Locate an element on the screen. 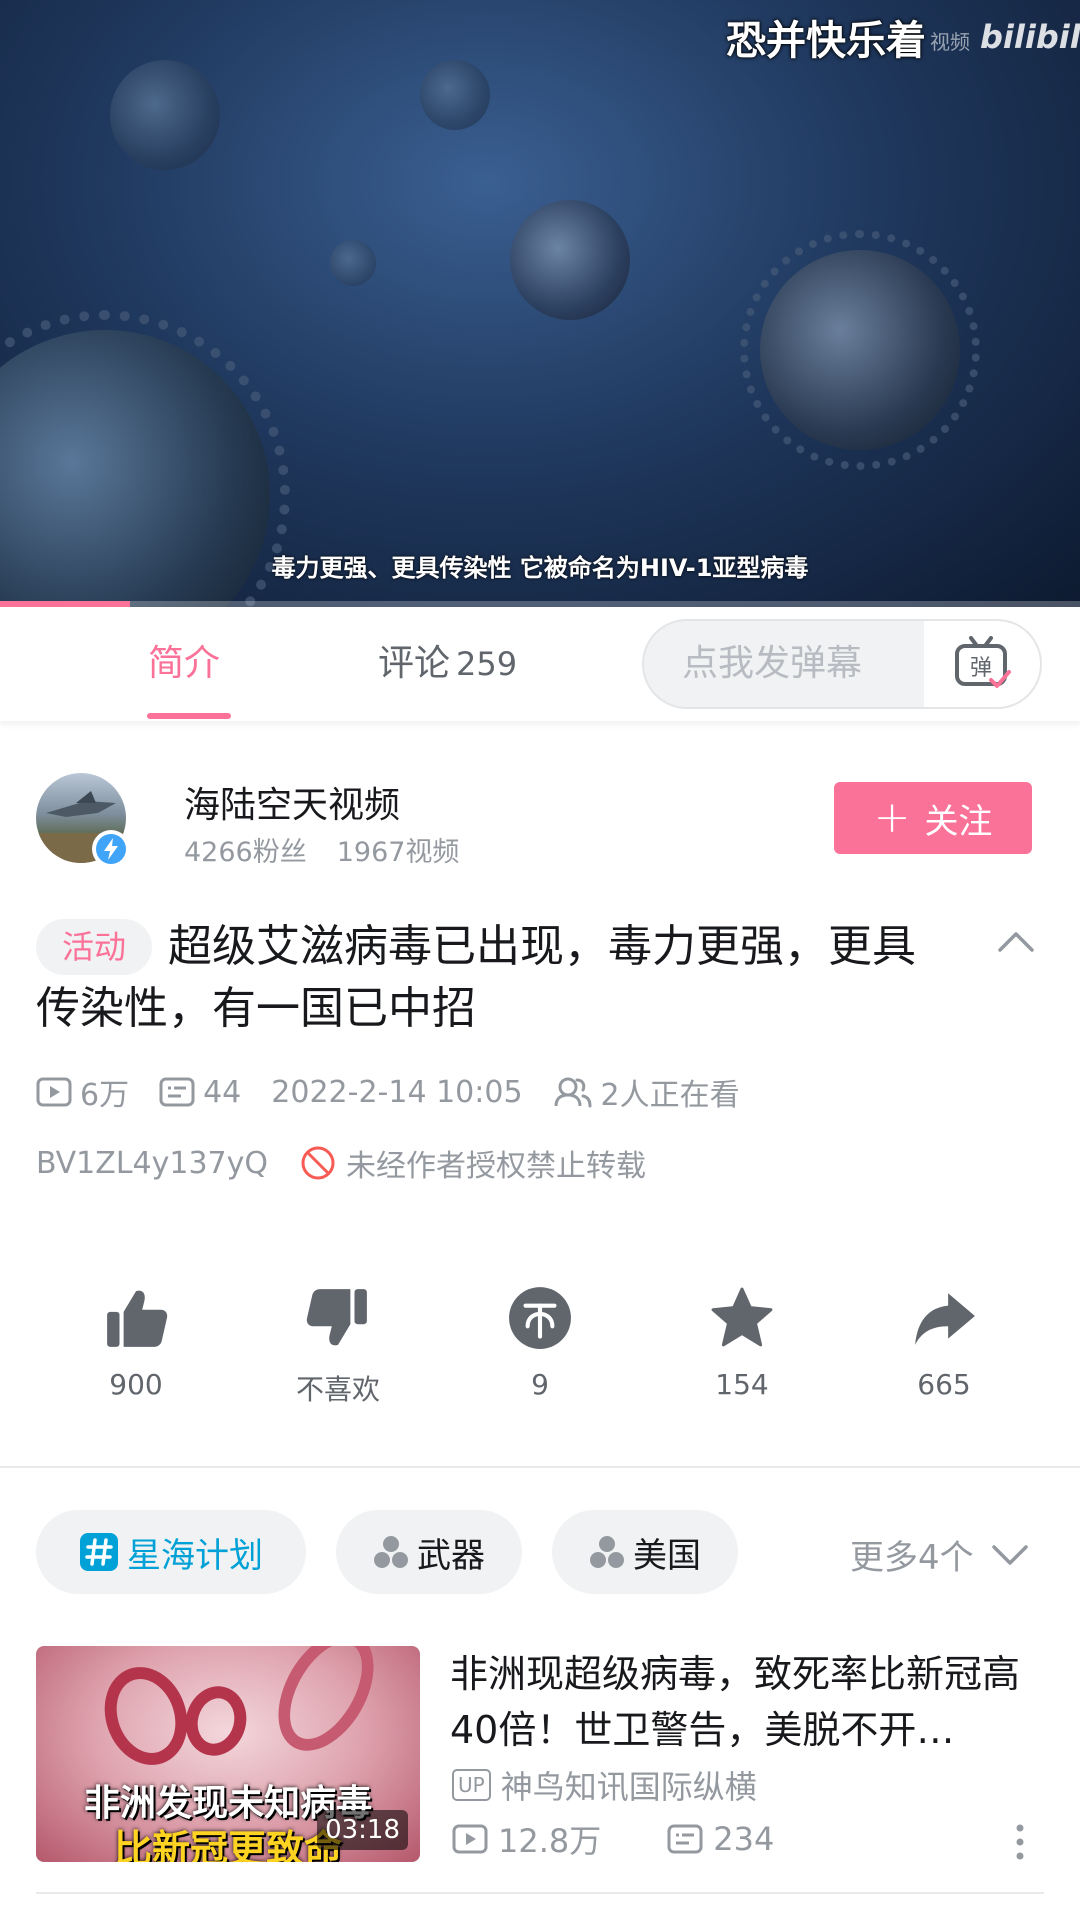  more-tags-button: 更多4个 is located at coordinates (940, 1554).